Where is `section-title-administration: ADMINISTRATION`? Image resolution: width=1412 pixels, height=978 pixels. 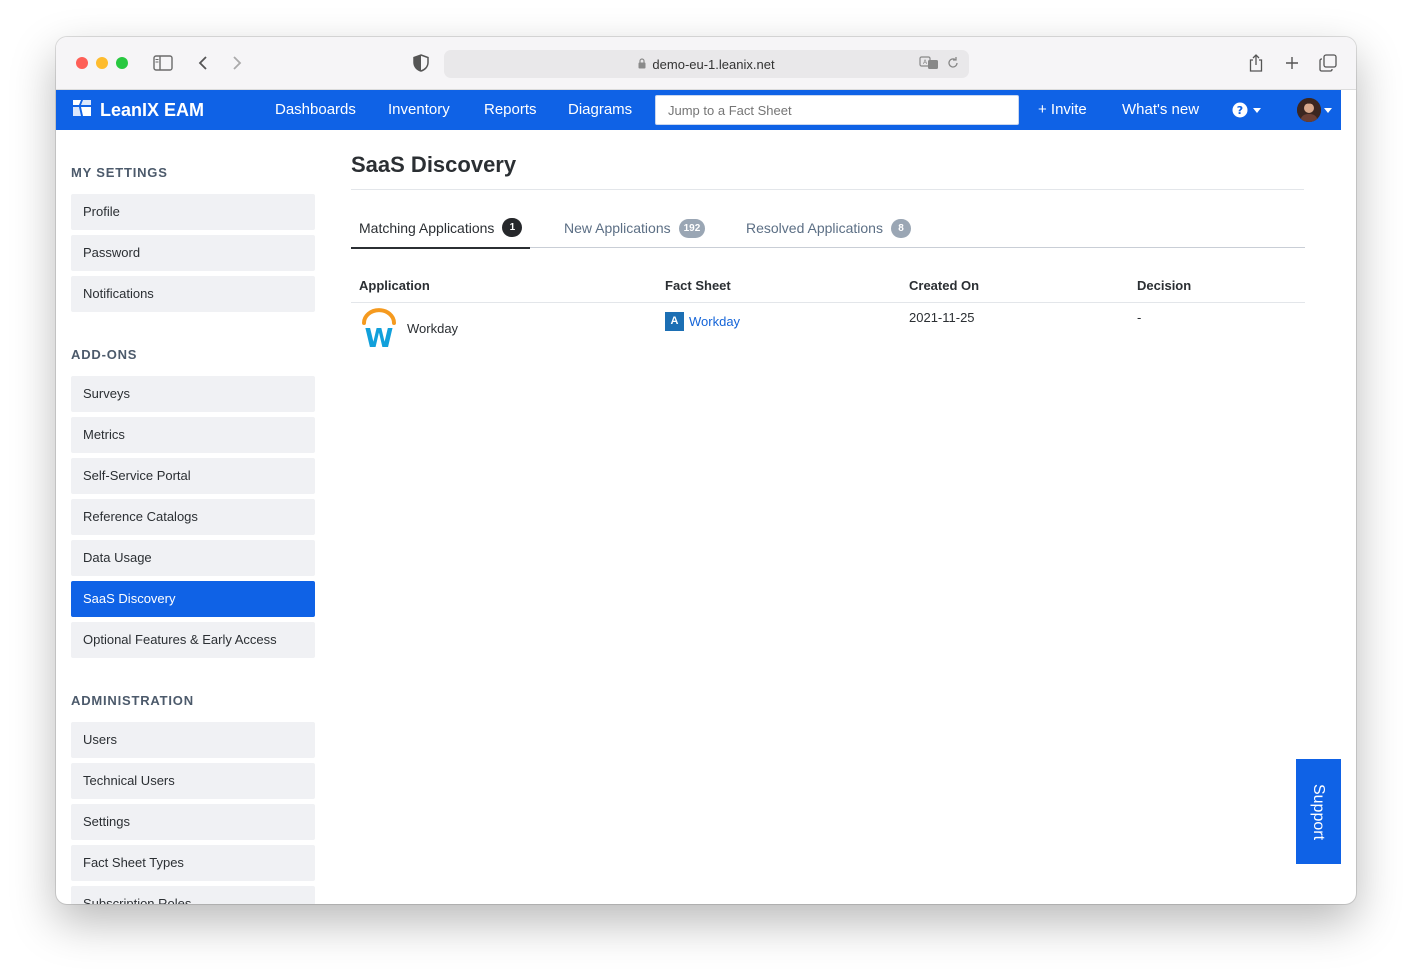
section-title-administration: ADMINISTRATION is located at coordinates (132, 700).